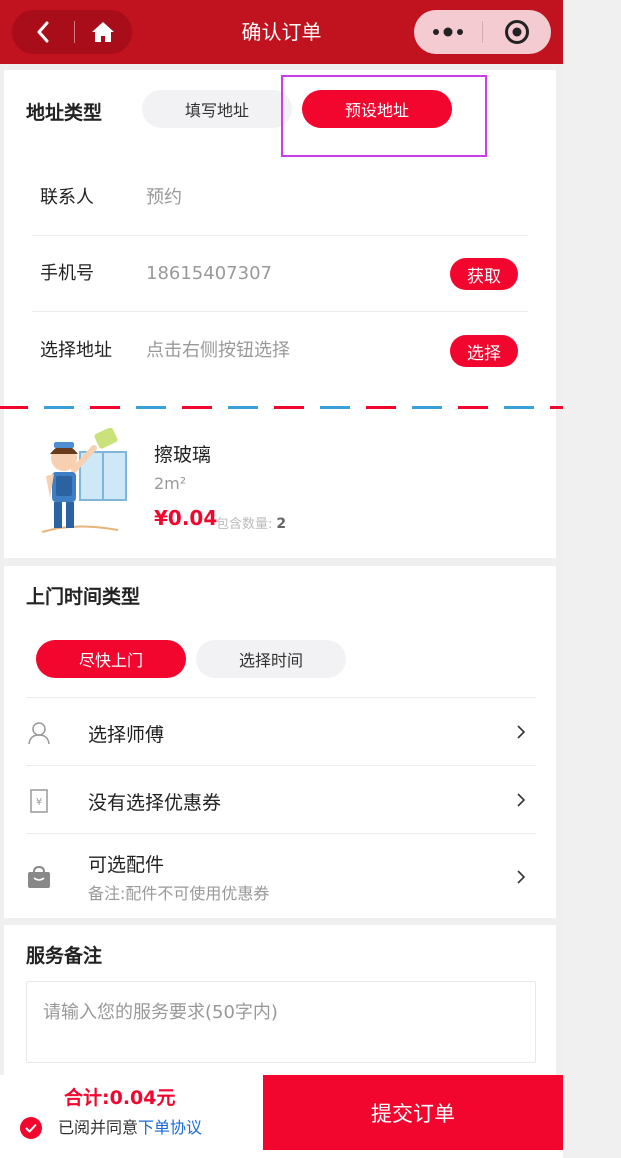 Image resolution: width=621 pixels, height=1158 pixels. What do you see at coordinates (83, 597) in the screenshot?
I see `visit-time-title: 上门时间类型` at bounding box center [83, 597].